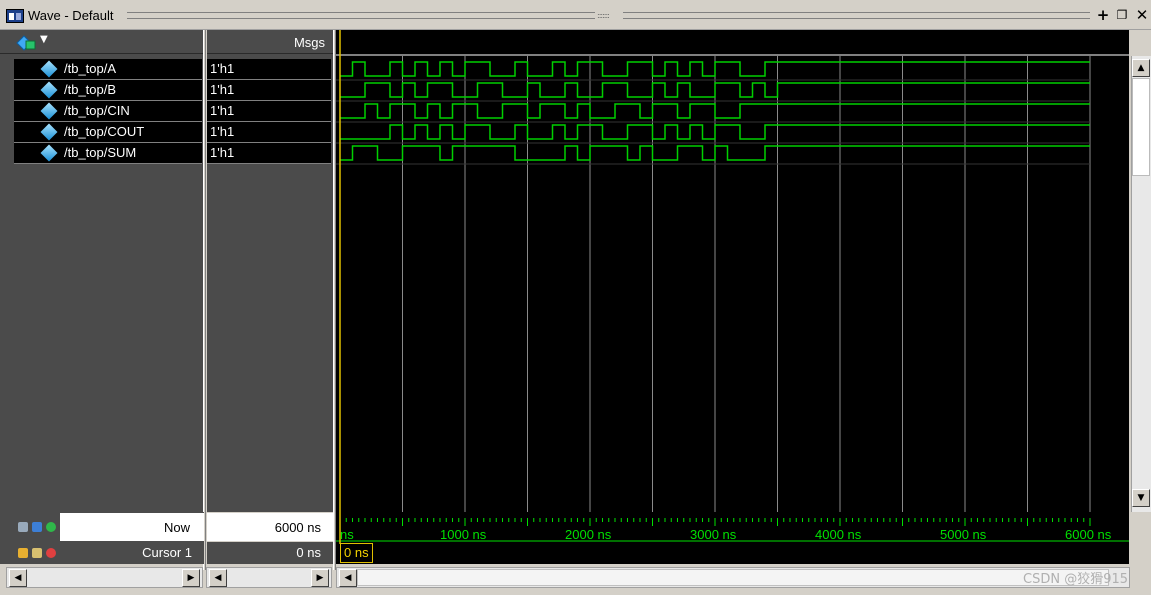 The height and width of the screenshot is (595, 1151). Describe the element at coordinates (102, 527) in the screenshot. I see `now-row: Now` at that location.